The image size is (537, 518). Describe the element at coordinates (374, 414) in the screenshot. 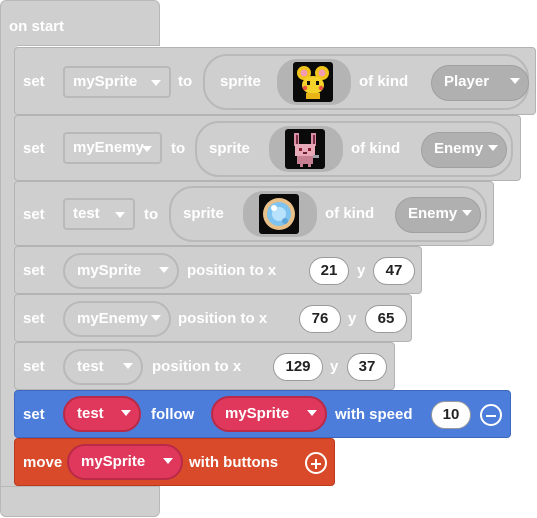

I see `with-speed-label: with speed` at that location.